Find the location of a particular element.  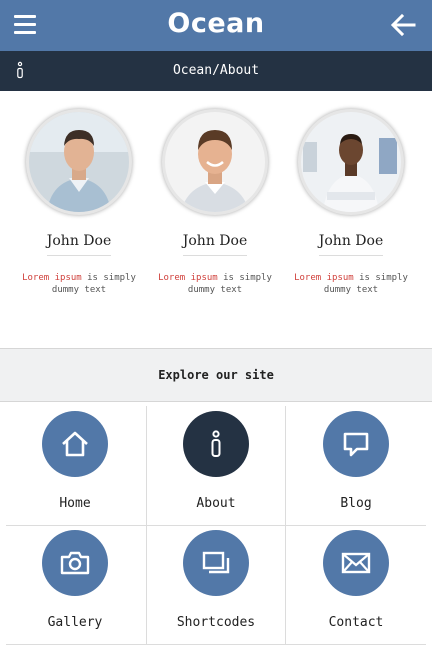

nav-label: Contact is located at coordinates (356, 622).